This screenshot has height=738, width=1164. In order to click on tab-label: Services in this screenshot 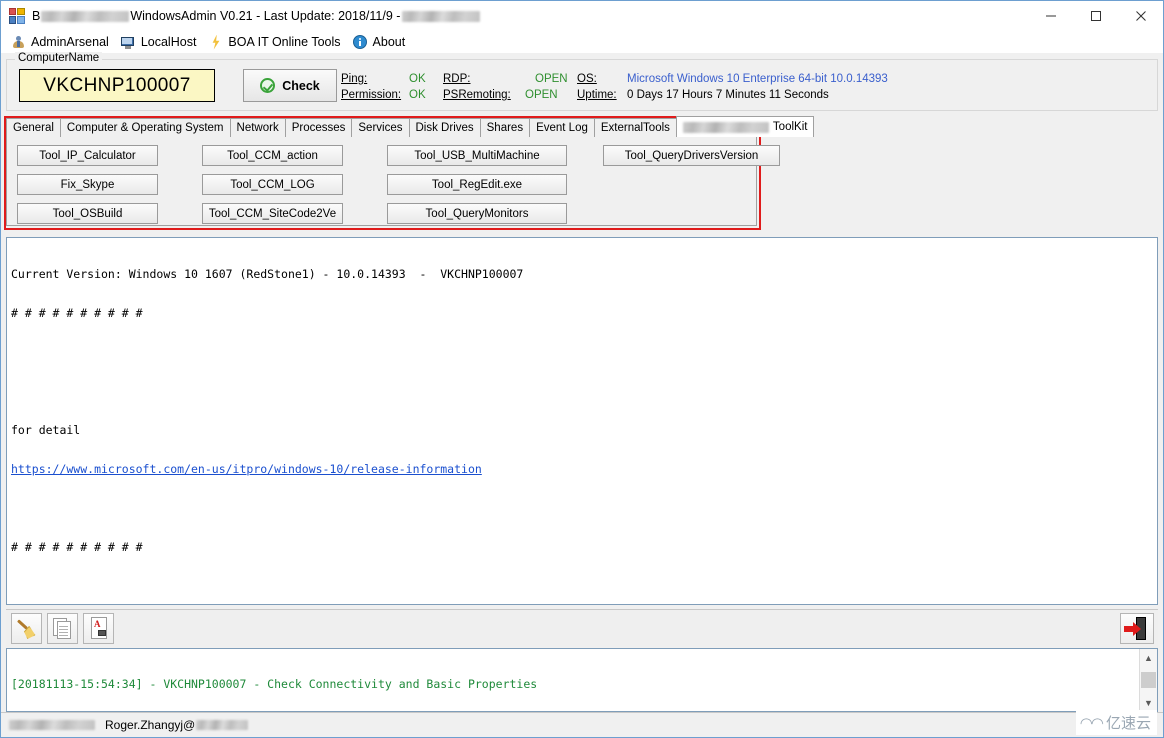, I will do `click(380, 128)`.